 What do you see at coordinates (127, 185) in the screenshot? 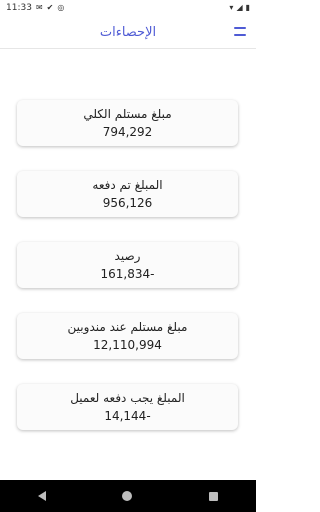
I see `stat-card-label: المبلغ تم دفعه` at bounding box center [127, 185].